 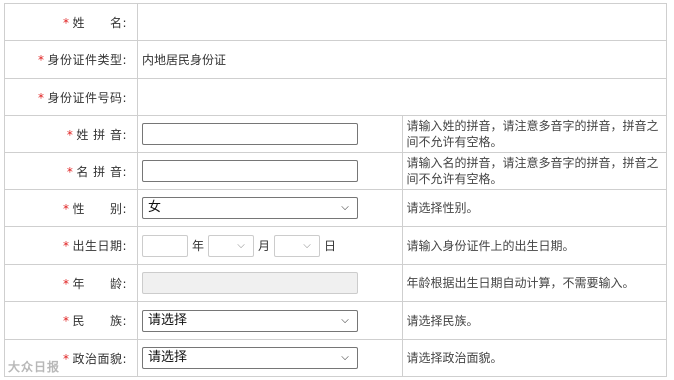 I want to click on row-political-status: * 政治面貌: 请选择 ⌵ 请选择政治面貌。, so click(x=335, y=358).